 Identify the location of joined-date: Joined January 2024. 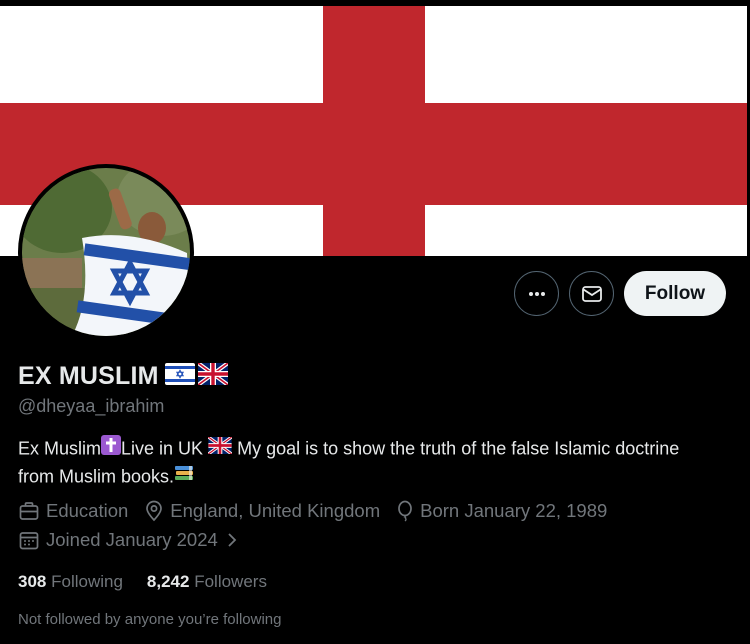
(132, 540).